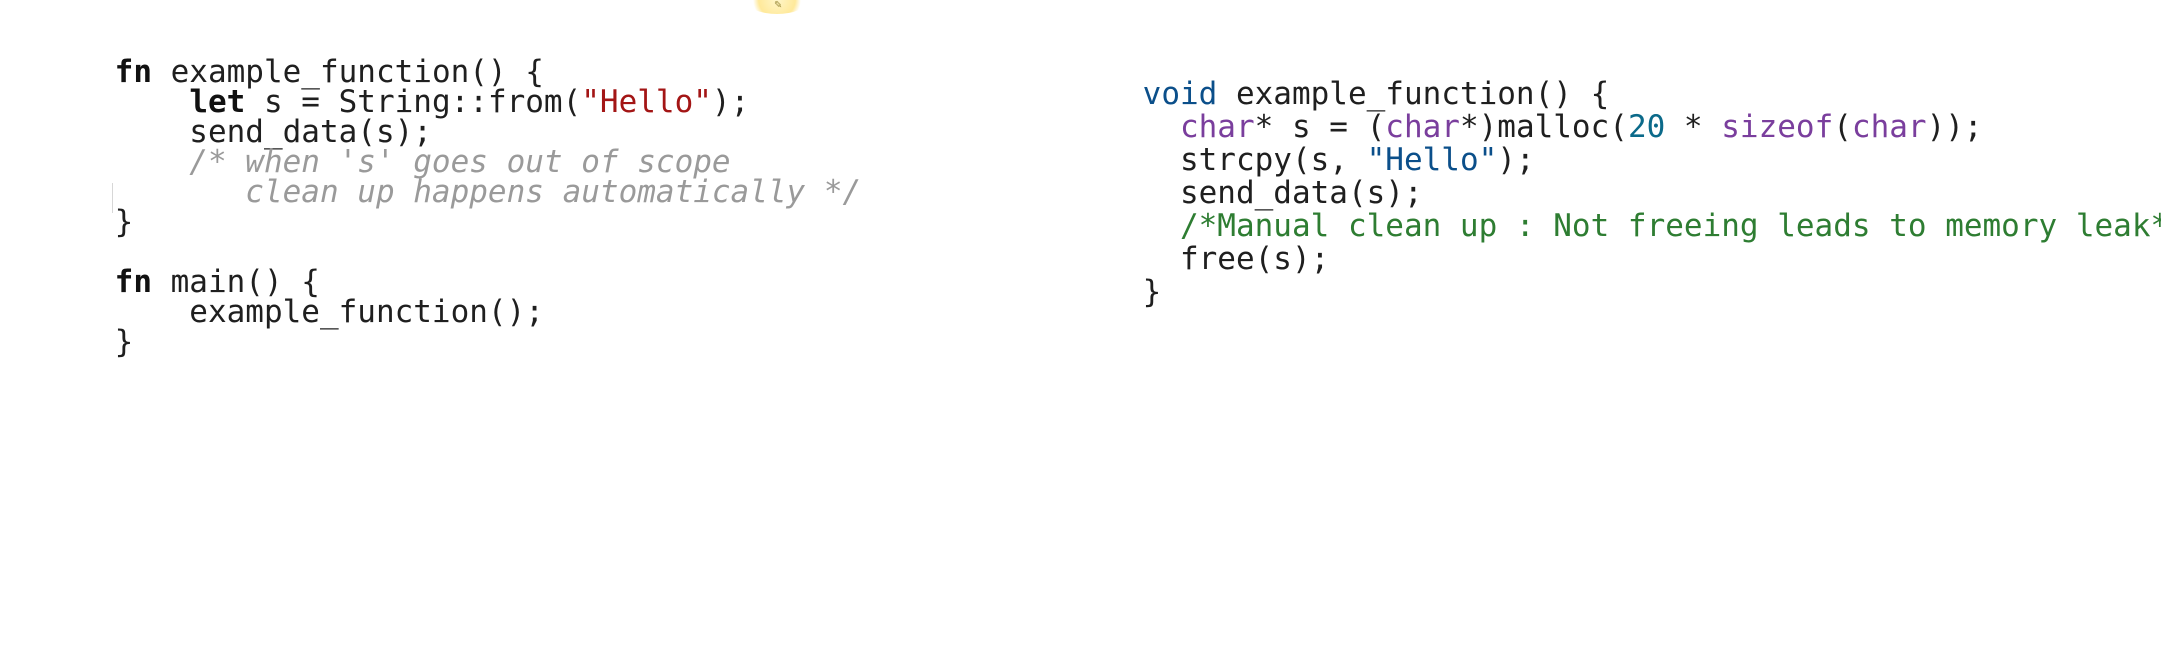  I want to click on comment-text: clean up happens automatically */, so click(488, 192).